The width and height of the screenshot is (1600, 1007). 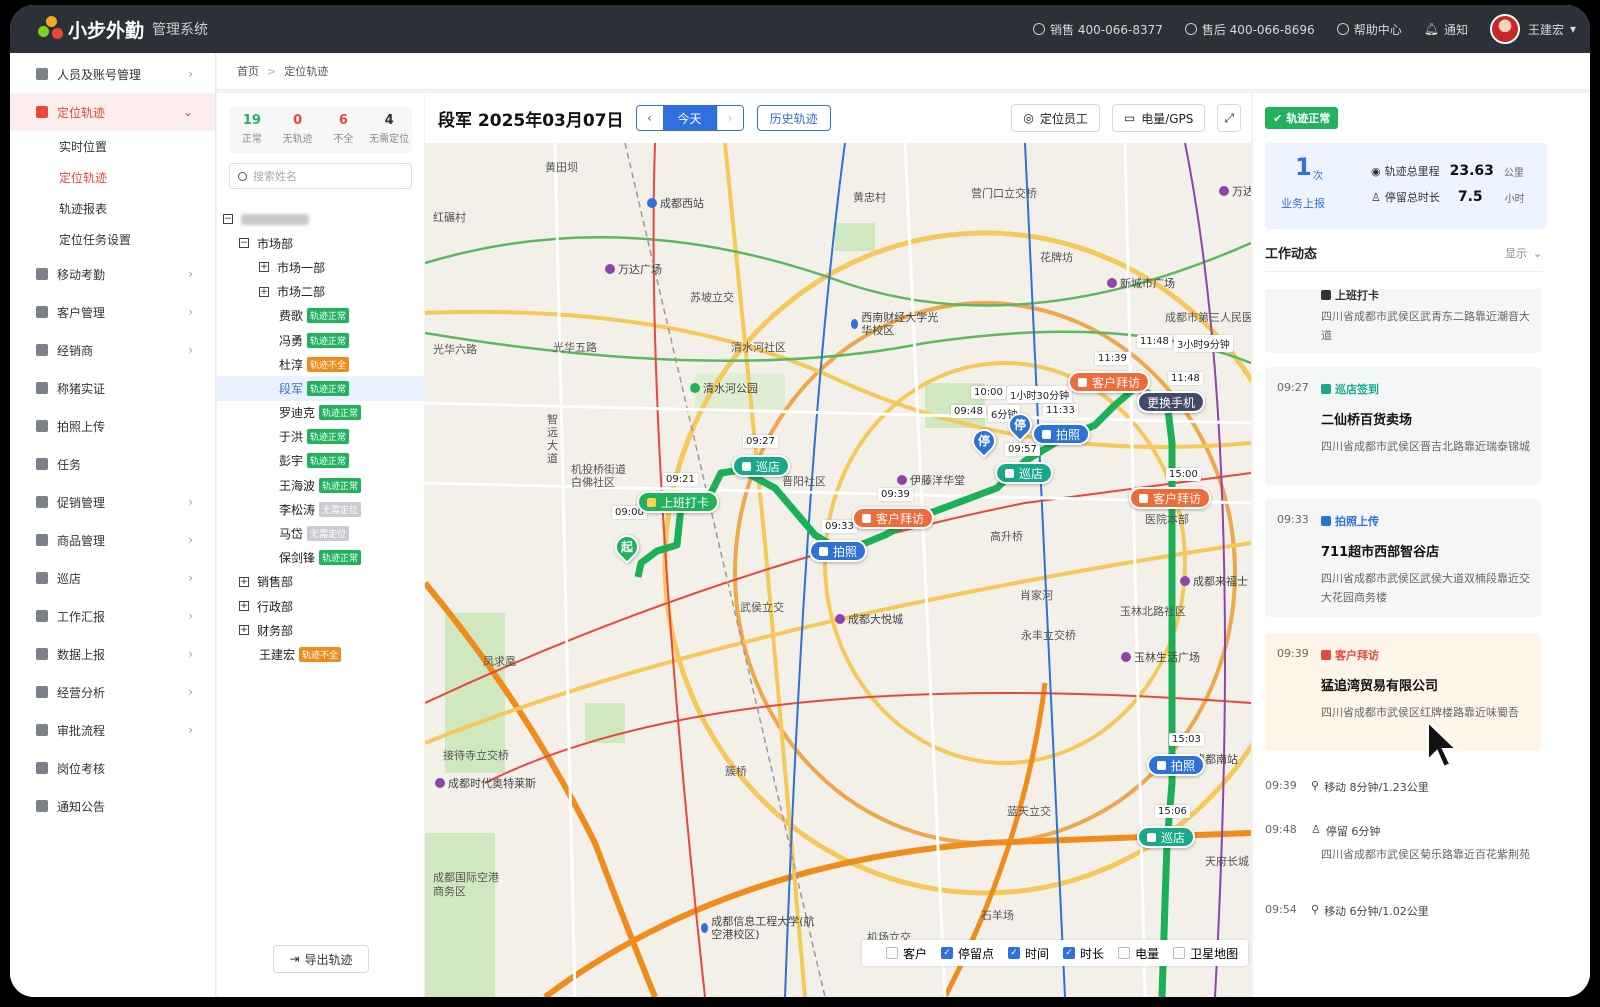 I want to click on tree-person: 费歌 轨迹正常, so click(x=320, y=316).